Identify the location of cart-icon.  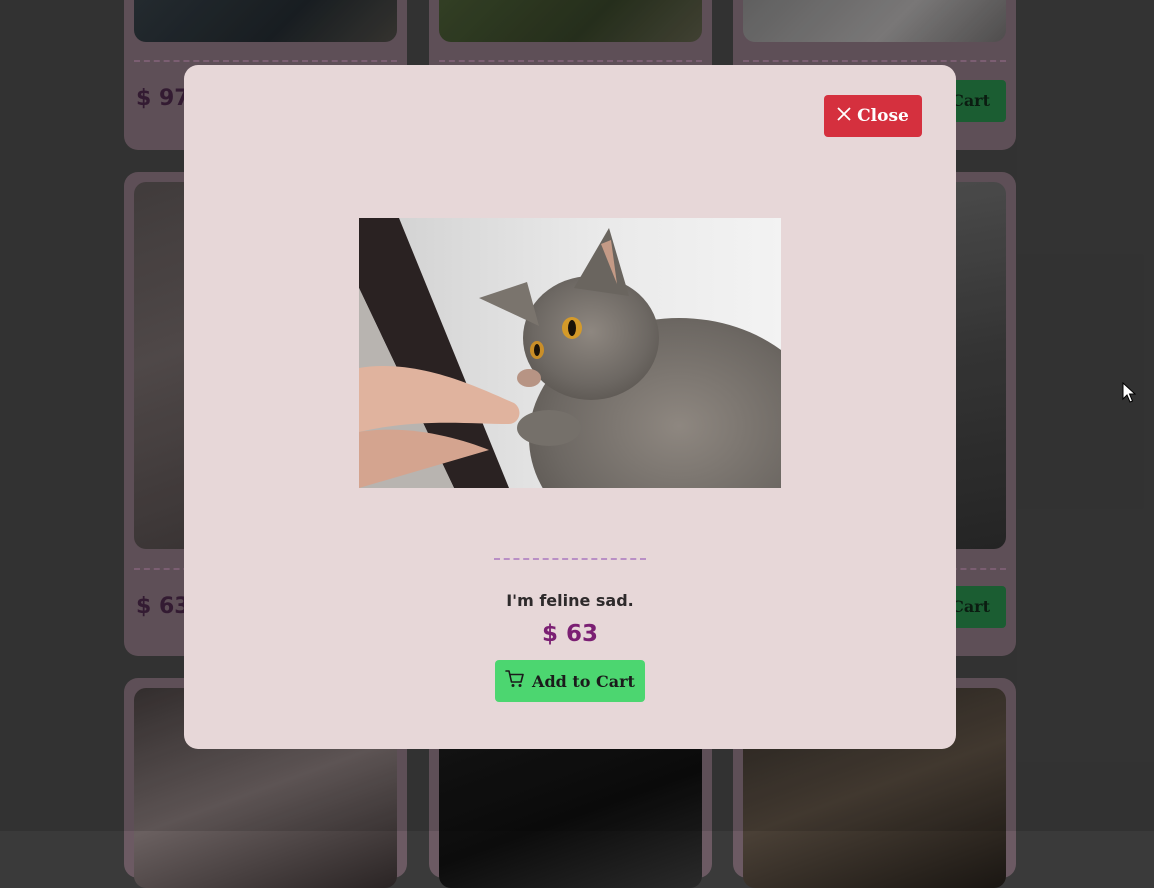
(515, 681).